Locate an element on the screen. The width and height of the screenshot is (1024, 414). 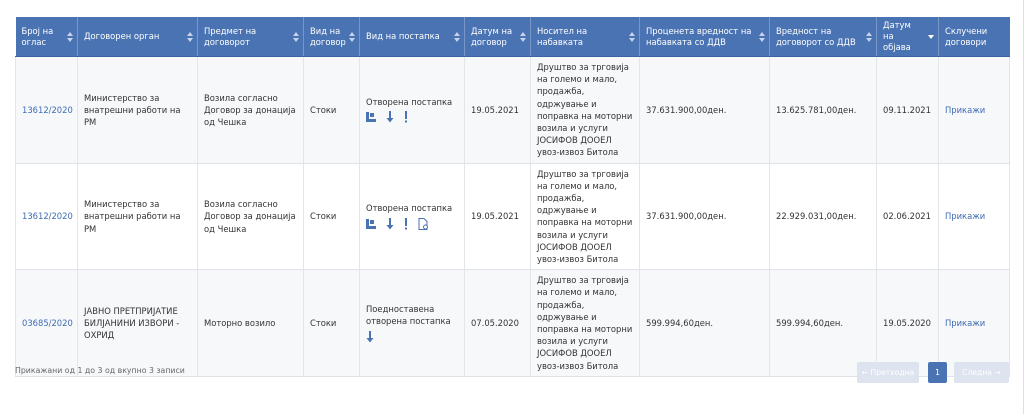
publication-date: 09.11.2021 is located at coordinates (907, 109).